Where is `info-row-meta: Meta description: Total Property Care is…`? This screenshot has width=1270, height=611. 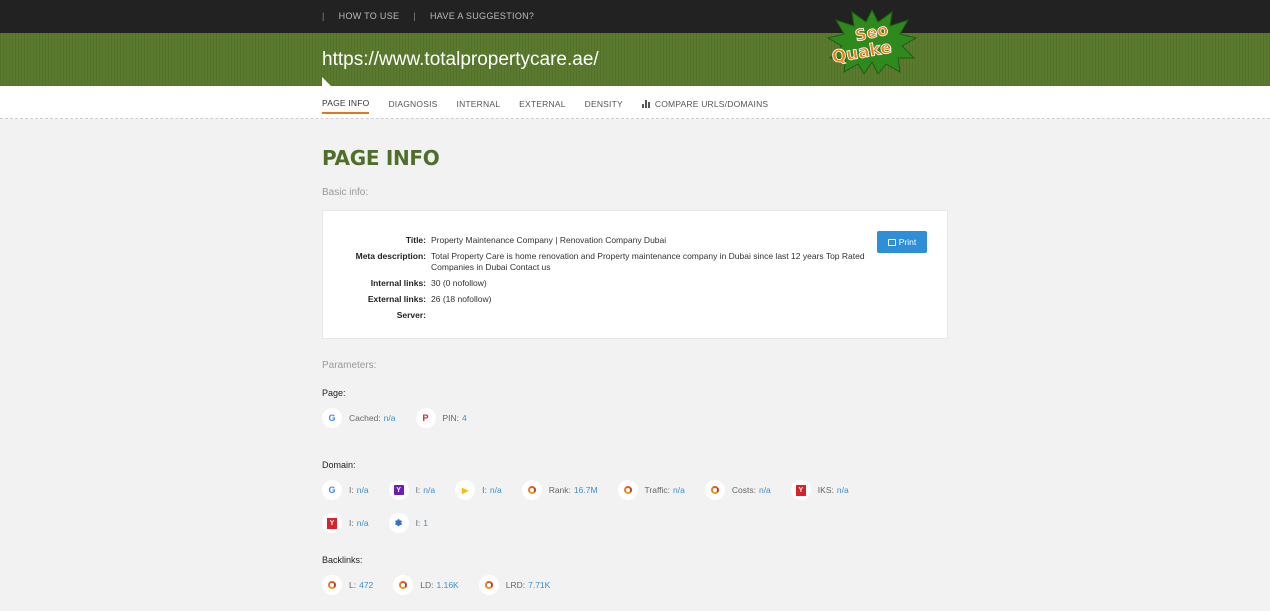
info-row-meta: Meta description: Total Property Care is… is located at coordinates (597, 262).